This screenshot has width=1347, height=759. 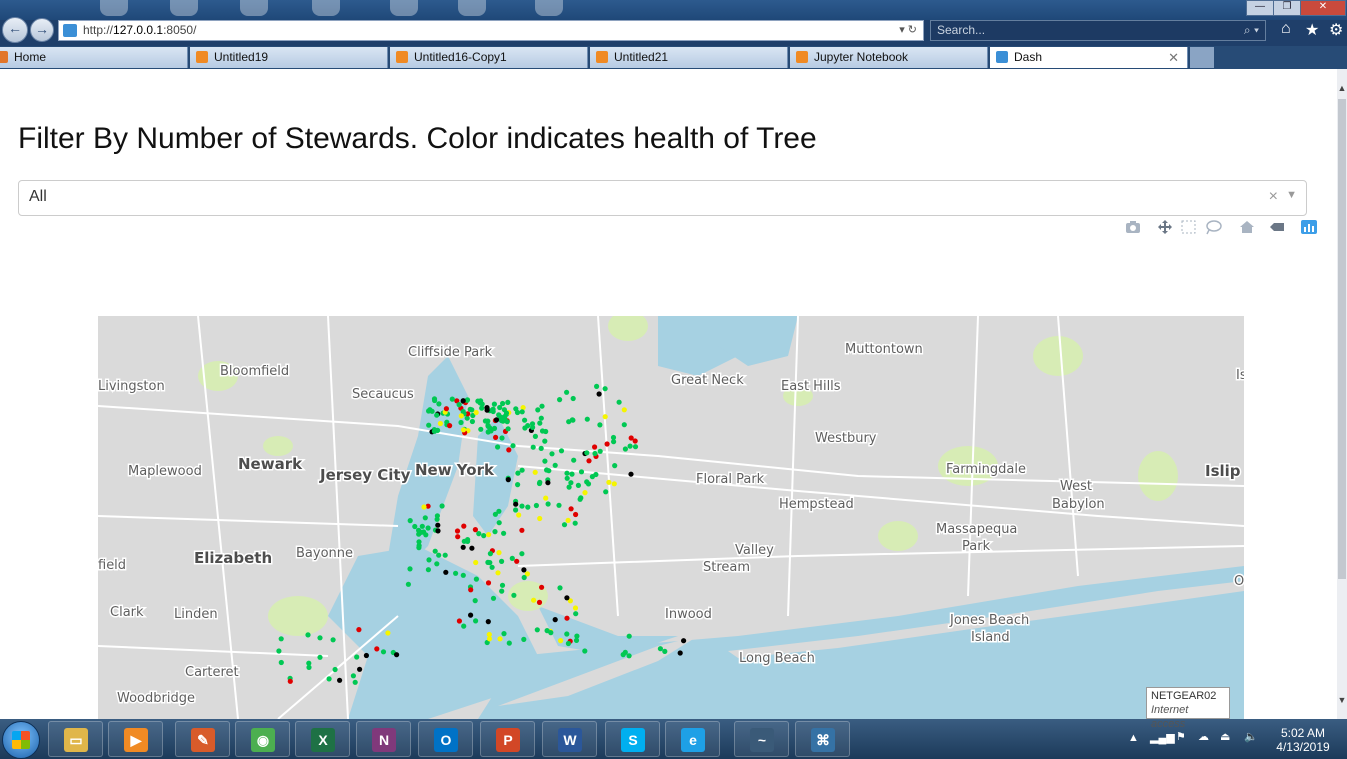 I want to click on powerpoint-taskbar-button: P, so click(x=507, y=739).